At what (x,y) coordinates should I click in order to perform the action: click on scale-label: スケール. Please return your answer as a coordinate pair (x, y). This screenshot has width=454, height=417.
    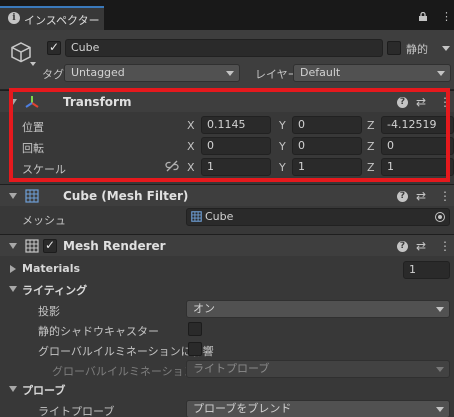
    Looking at the image, I should click on (44, 169).